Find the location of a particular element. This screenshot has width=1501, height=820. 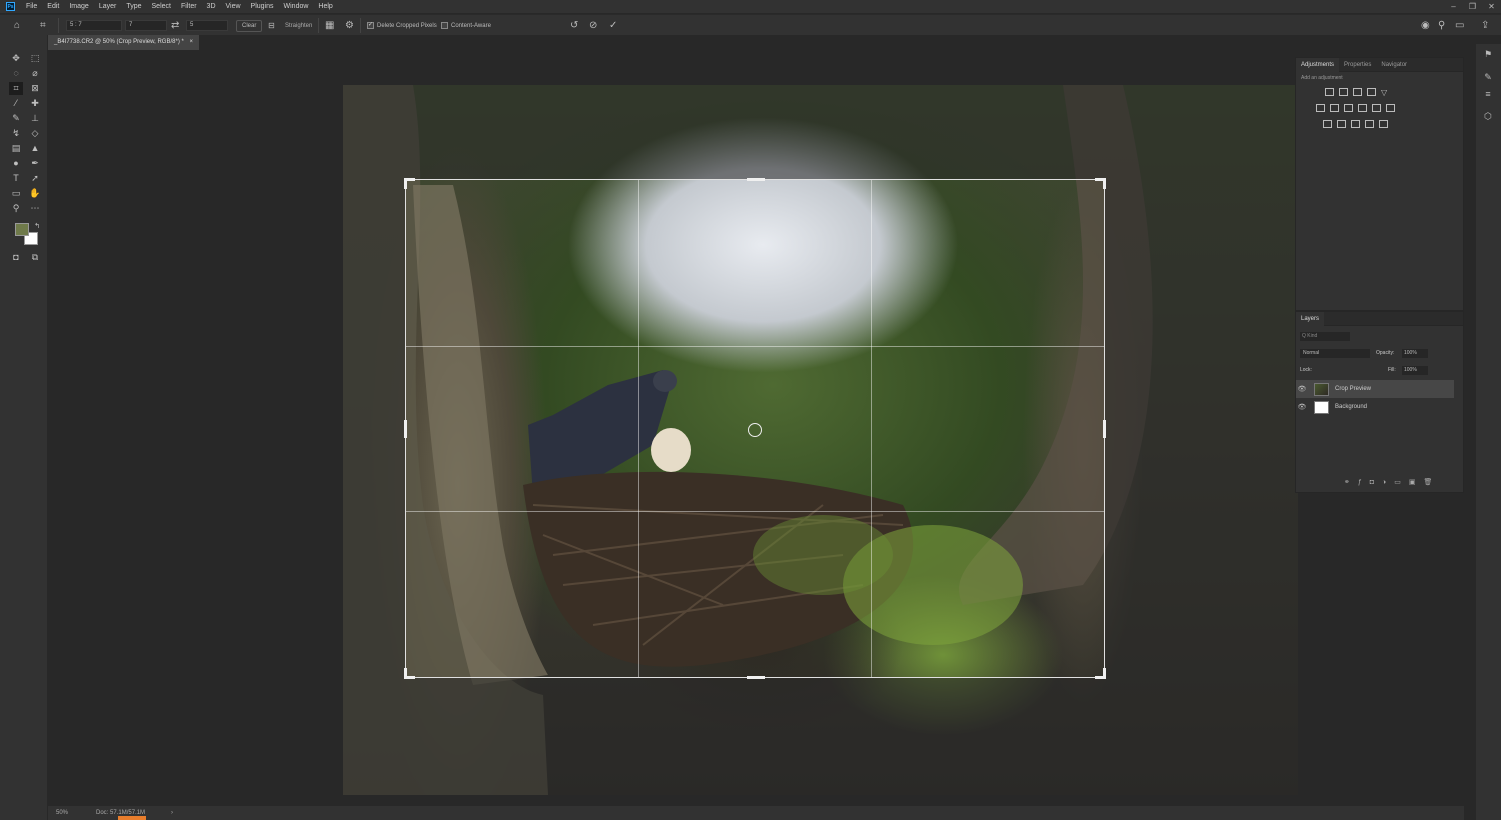

overlay-grid-icon: ▦ is located at coordinates (329, 25).